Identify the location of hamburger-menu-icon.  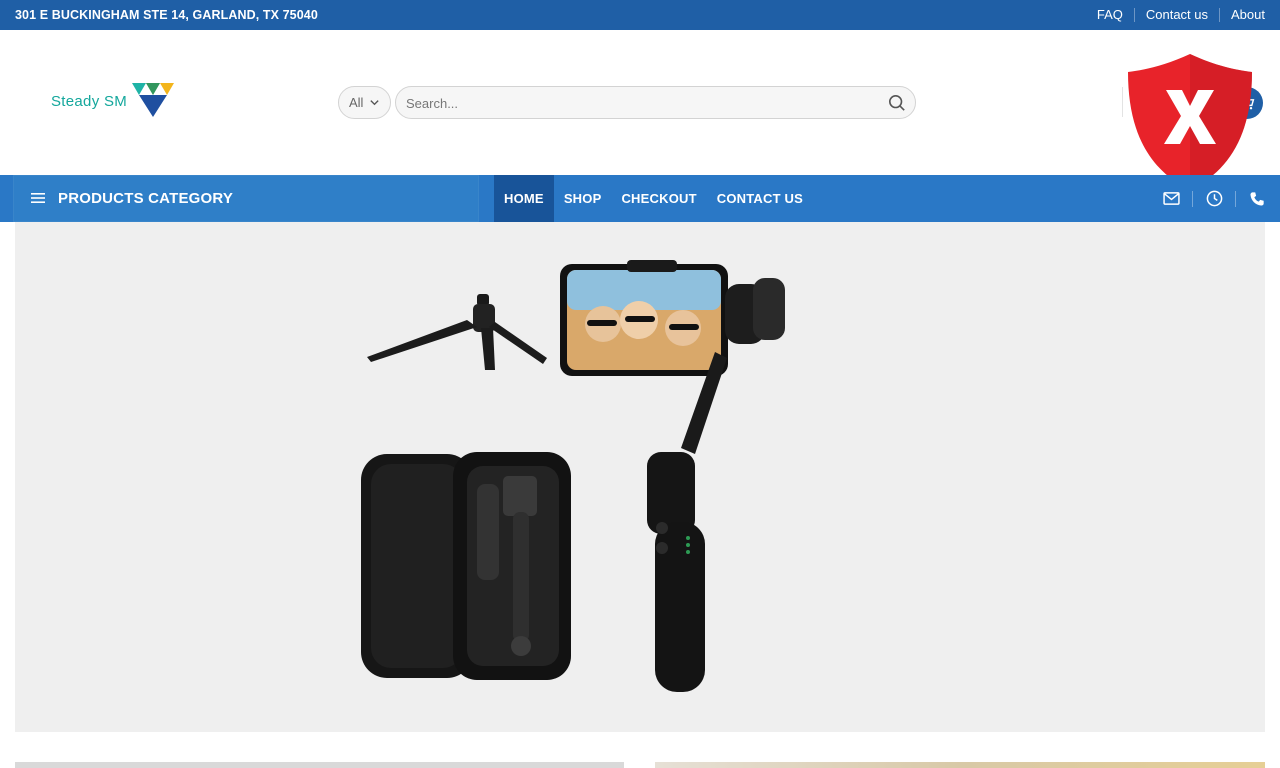
(38, 198).